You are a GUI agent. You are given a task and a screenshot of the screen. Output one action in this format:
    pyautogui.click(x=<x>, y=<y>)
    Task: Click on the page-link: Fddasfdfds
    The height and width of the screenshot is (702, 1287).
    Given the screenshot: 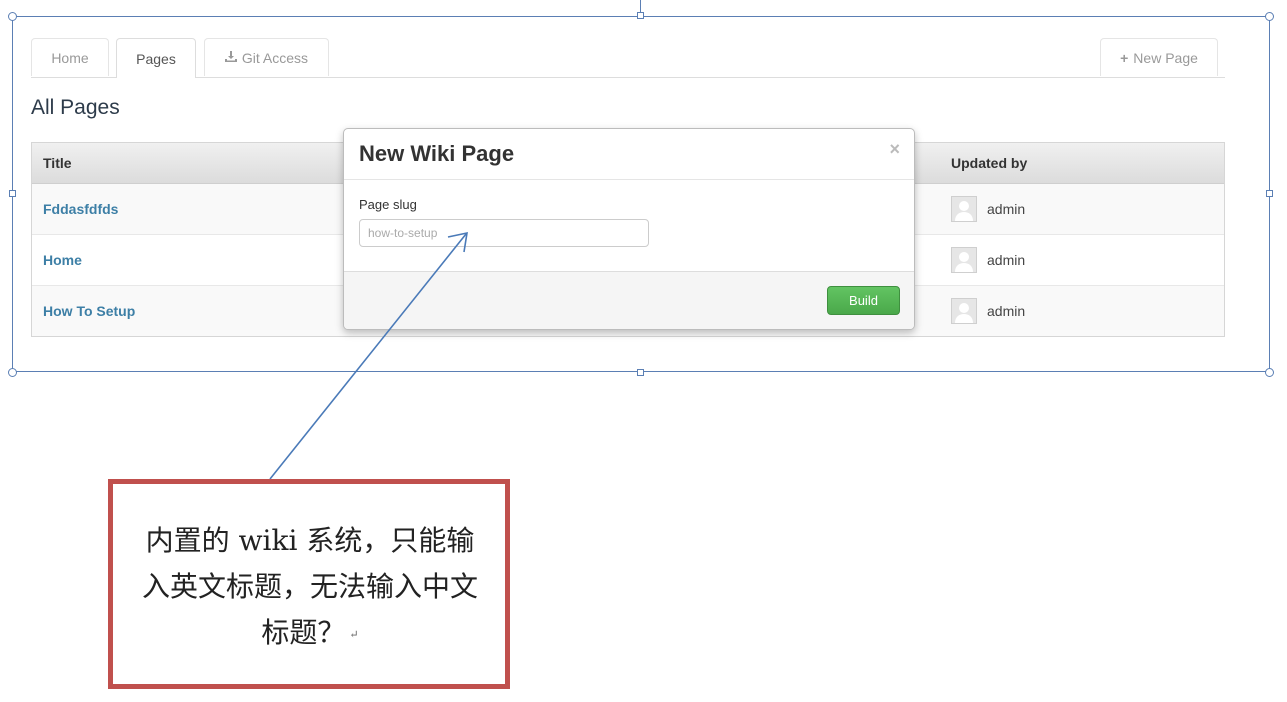 What is the action you would take?
    pyautogui.click(x=80, y=209)
    